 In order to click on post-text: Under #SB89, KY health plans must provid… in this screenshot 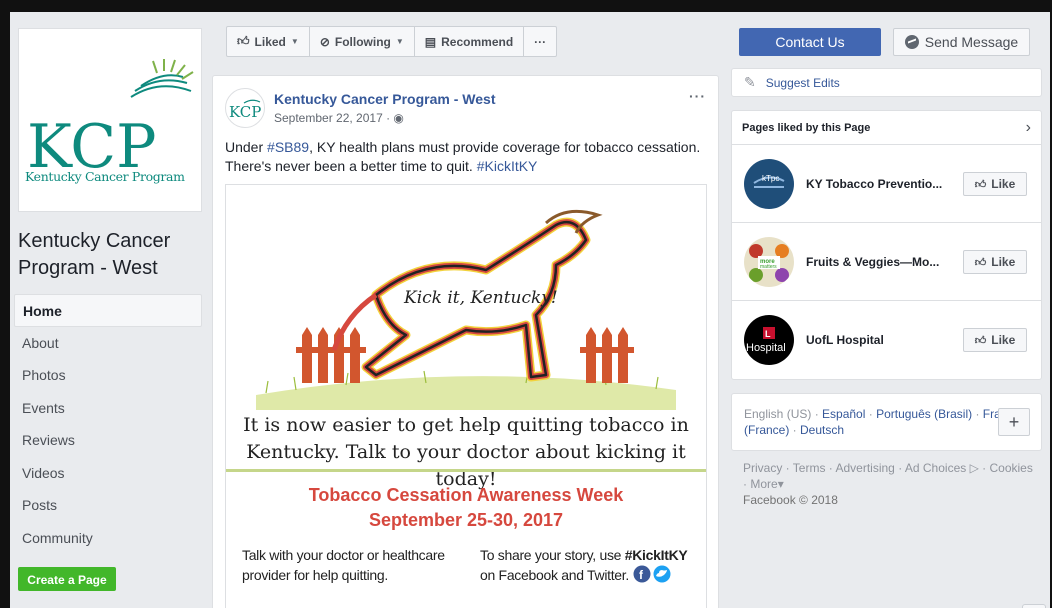, I will do `click(470, 157)`.